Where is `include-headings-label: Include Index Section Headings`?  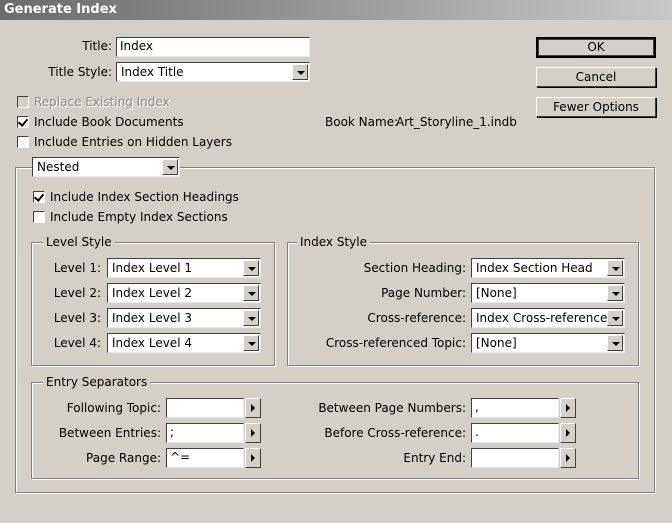 include-headings-label: Include Index Section Headings is located at coordinates (144, 197).